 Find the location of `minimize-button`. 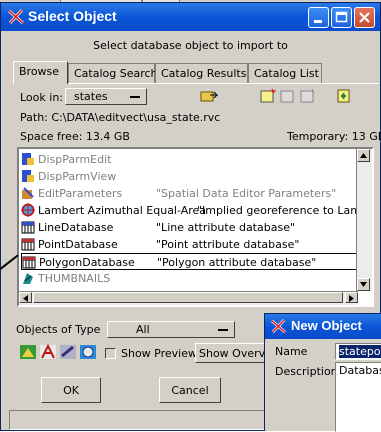

minimize-button is located at coordinates (318, 17).